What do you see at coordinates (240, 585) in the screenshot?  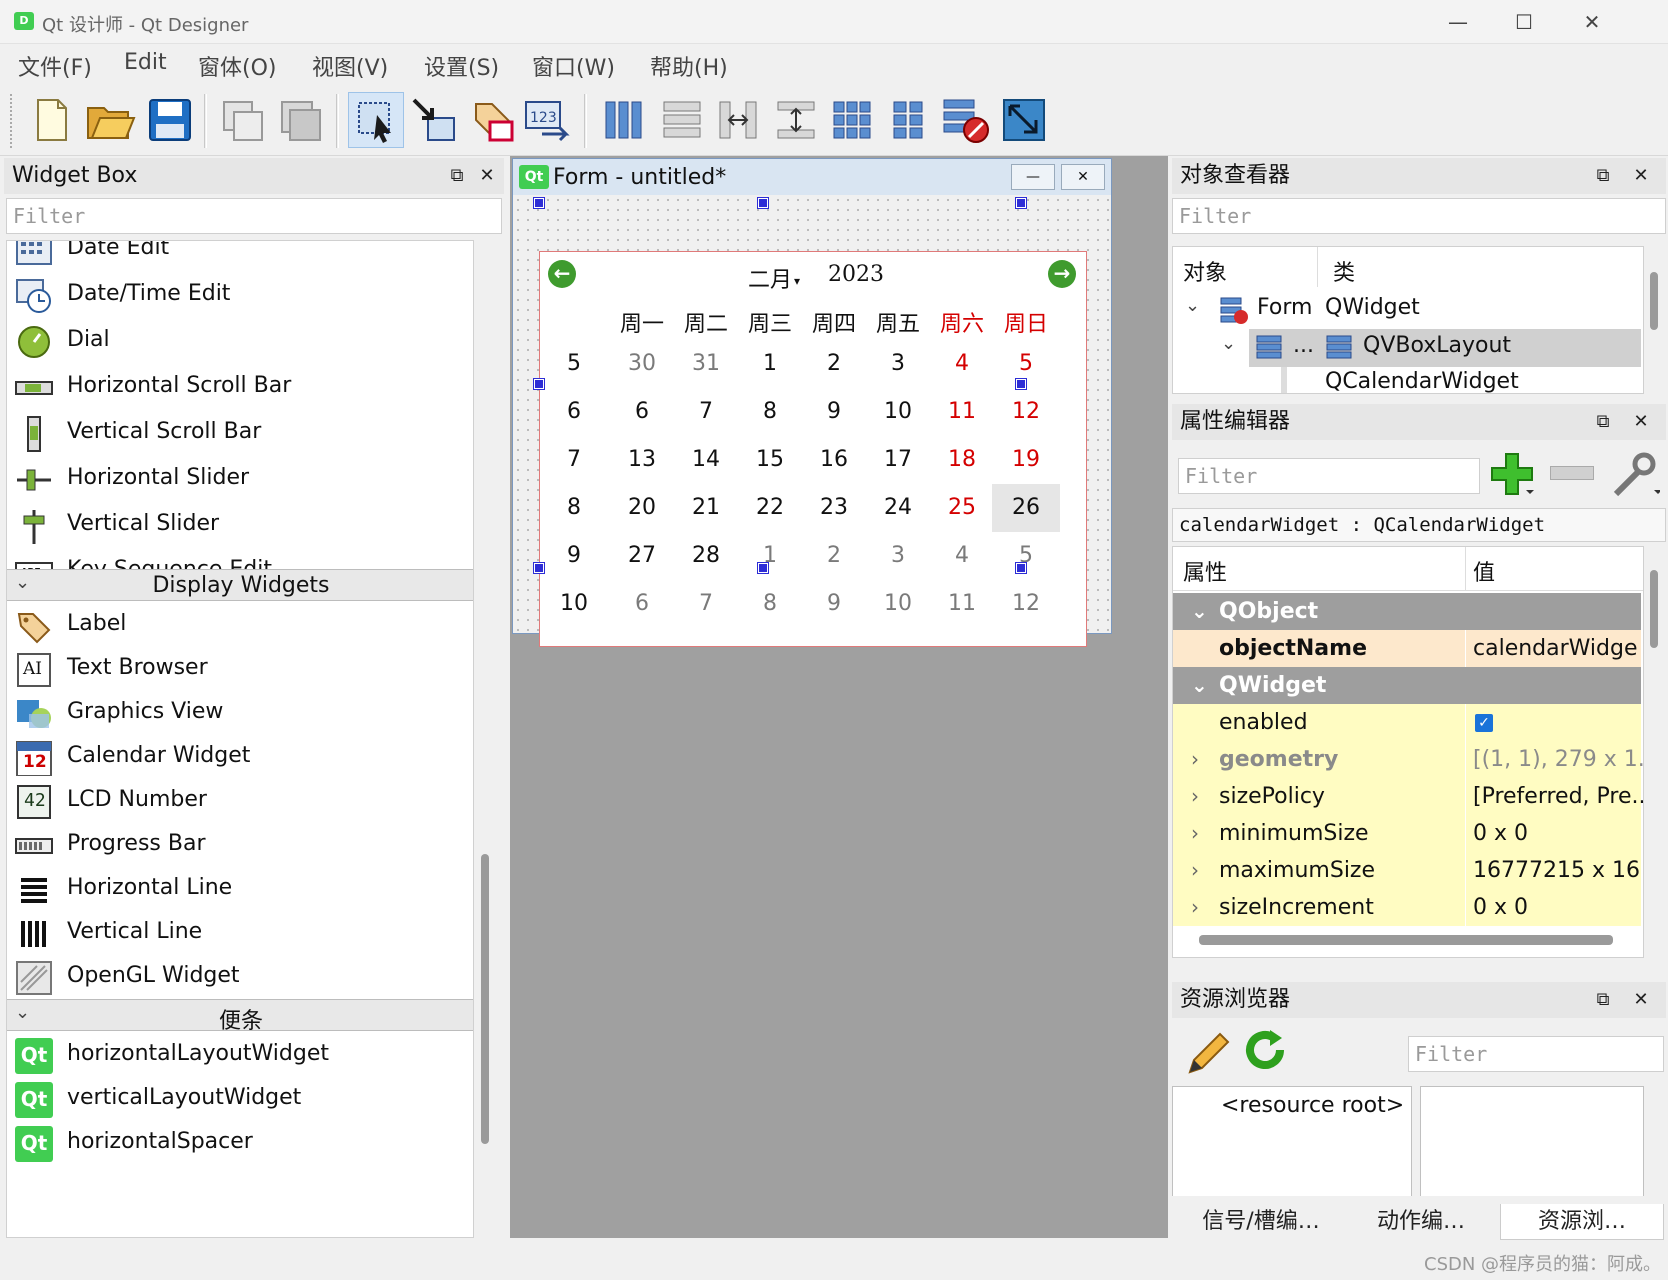 I see `category-display-widgets: ⌄ Display Widgets` at bounding box center [240, 585].